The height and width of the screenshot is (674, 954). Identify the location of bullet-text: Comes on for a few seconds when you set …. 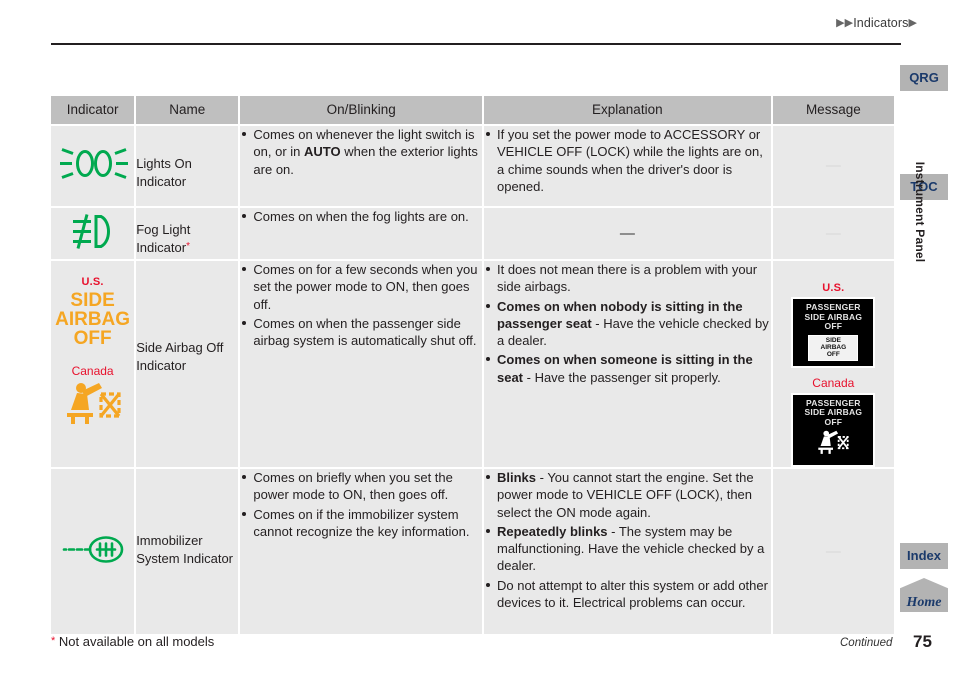
(365, 287).